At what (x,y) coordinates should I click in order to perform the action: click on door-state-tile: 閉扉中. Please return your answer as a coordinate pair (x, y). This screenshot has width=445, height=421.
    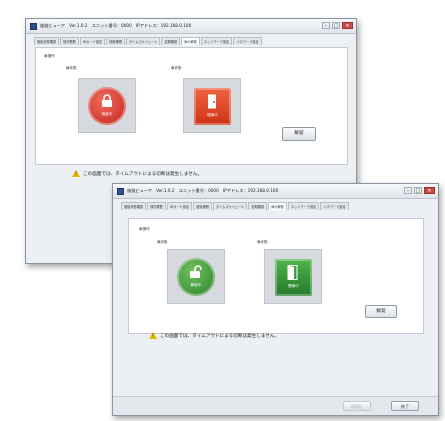
    Looking at the image, I should click on (212, 105).